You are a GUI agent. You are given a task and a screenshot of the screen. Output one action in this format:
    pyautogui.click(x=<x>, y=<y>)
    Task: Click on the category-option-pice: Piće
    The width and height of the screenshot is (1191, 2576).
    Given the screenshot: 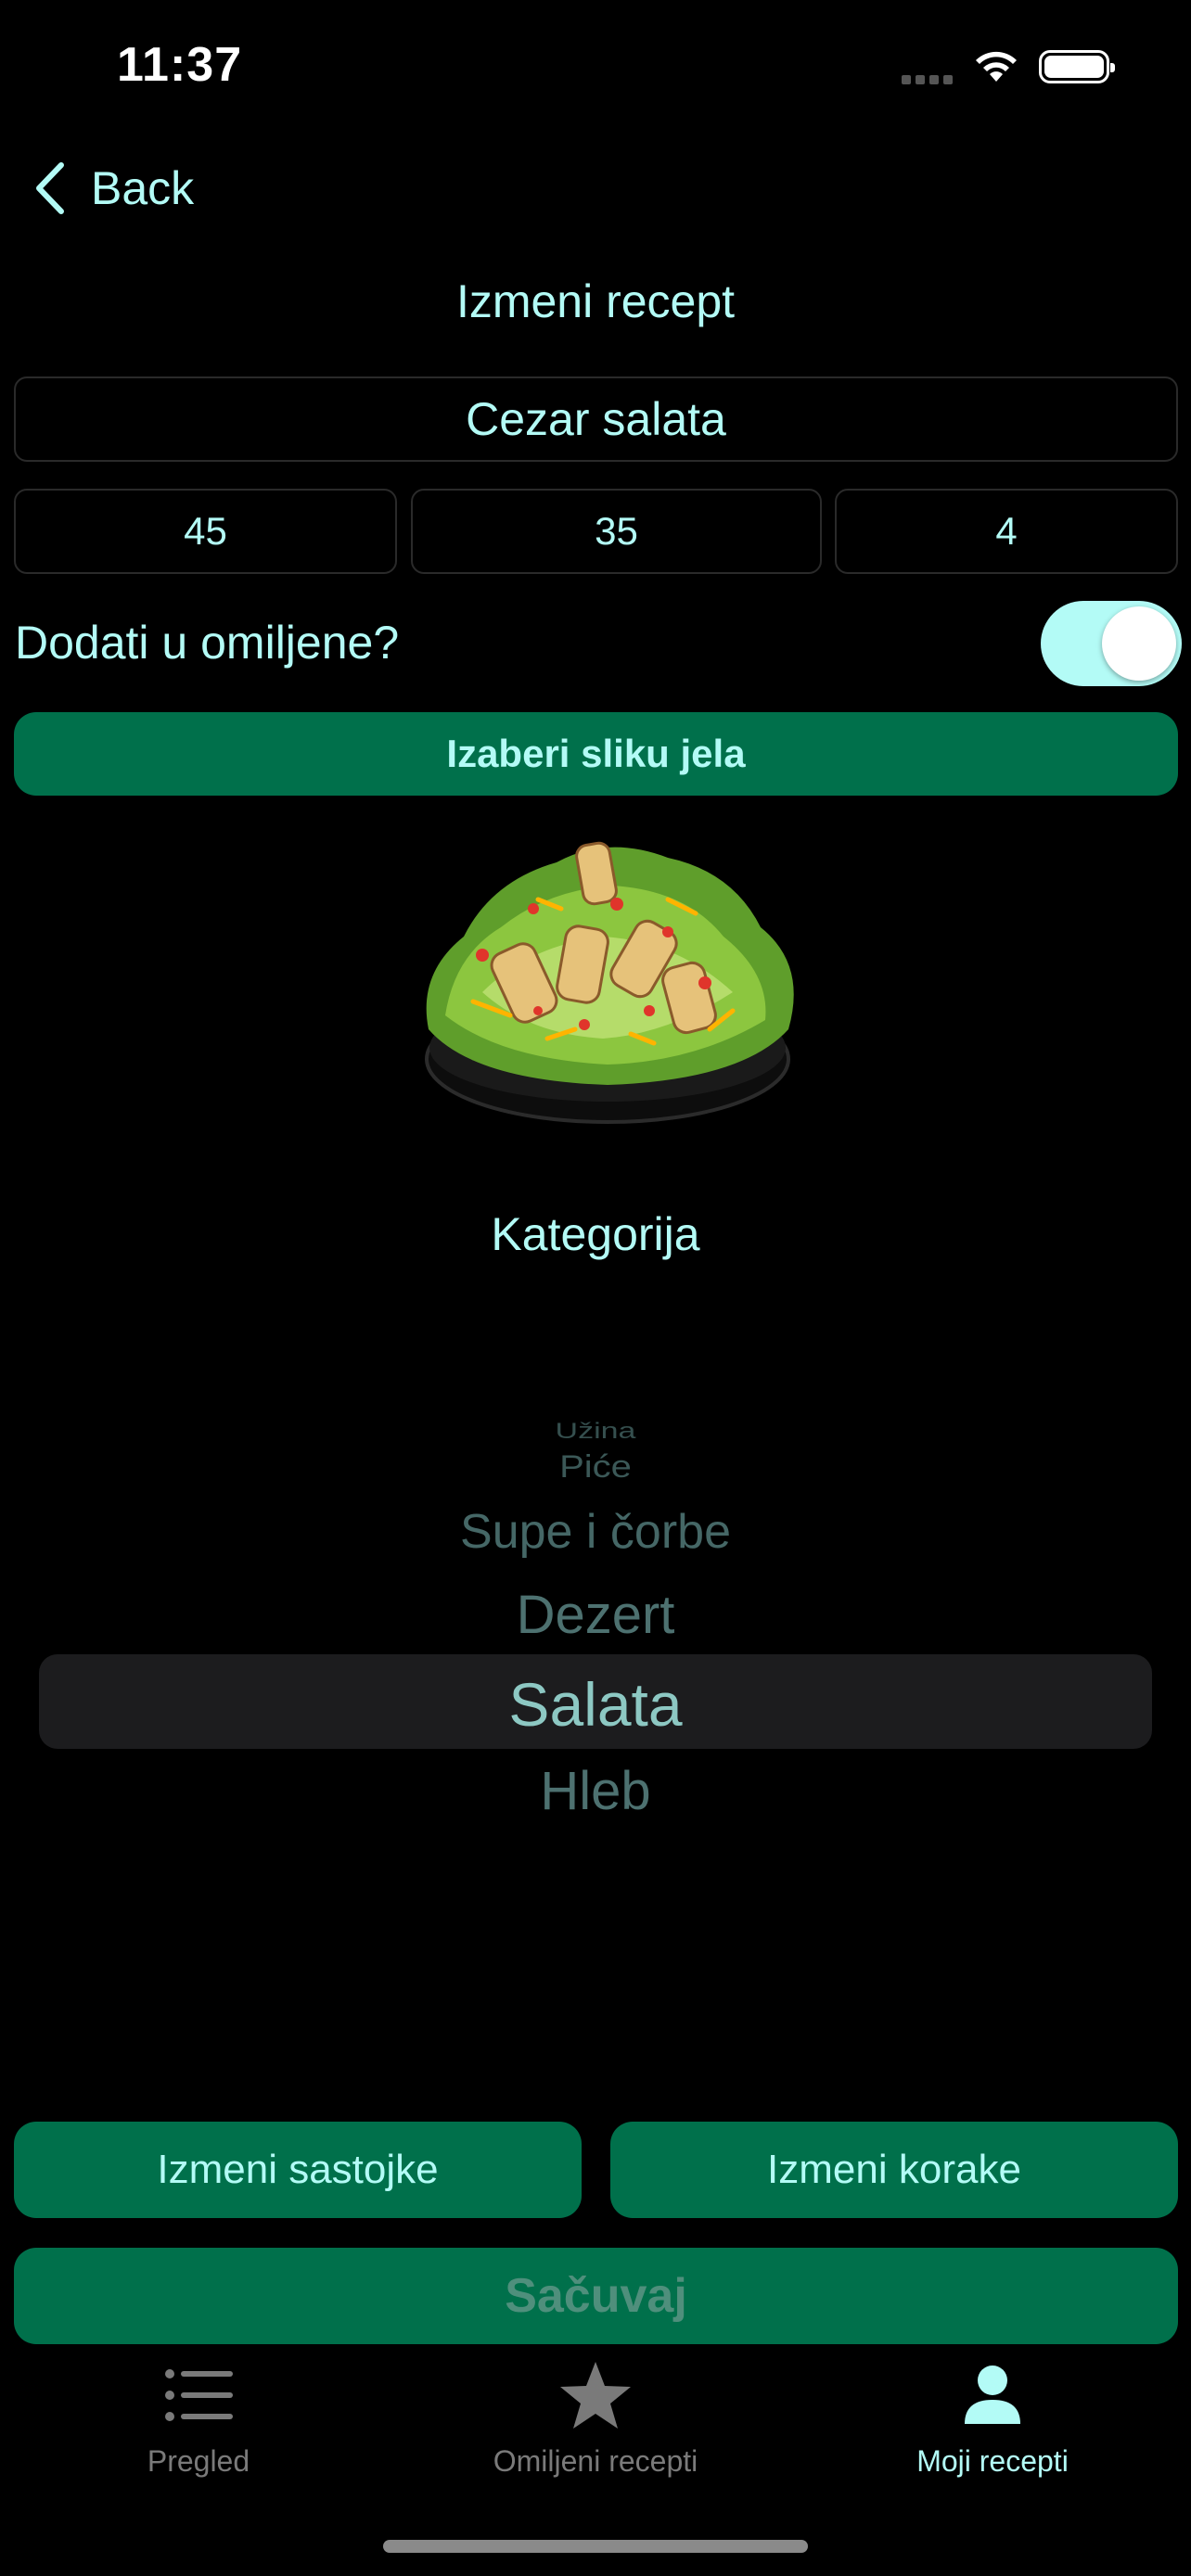 What is the action you would take?
    pyautogui.click(x=595, y=1467)
    